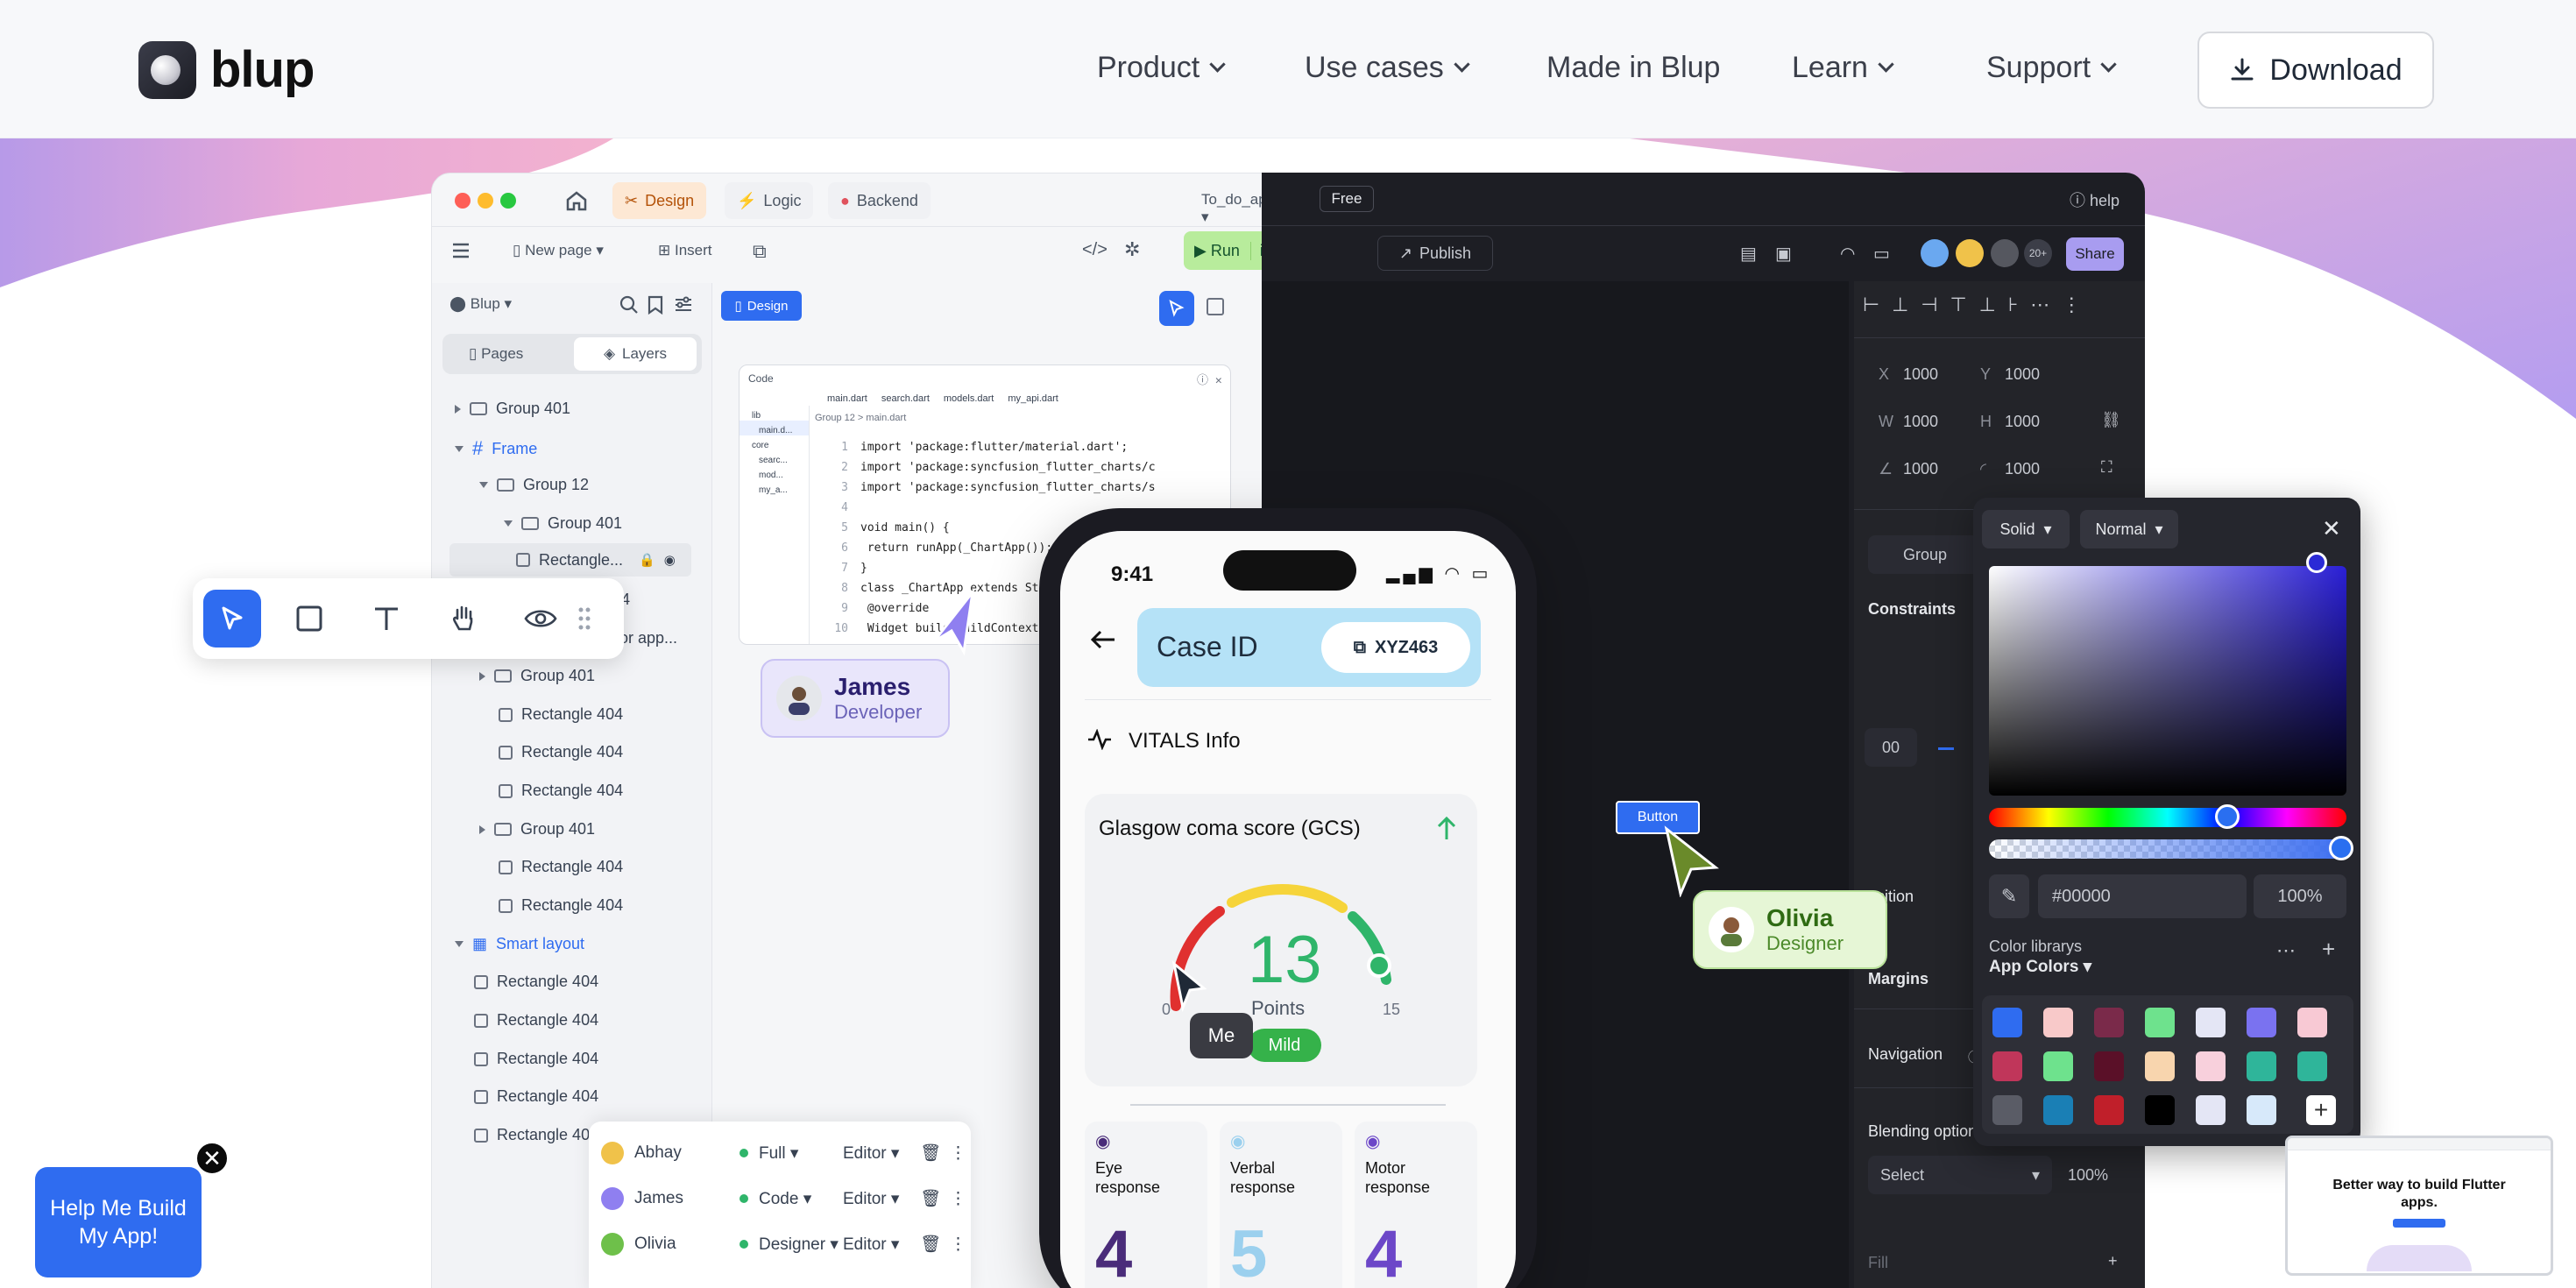 This screenshot has height=1288, width=2576. I want to click on add-color-icon: +, so click(2328, 949).